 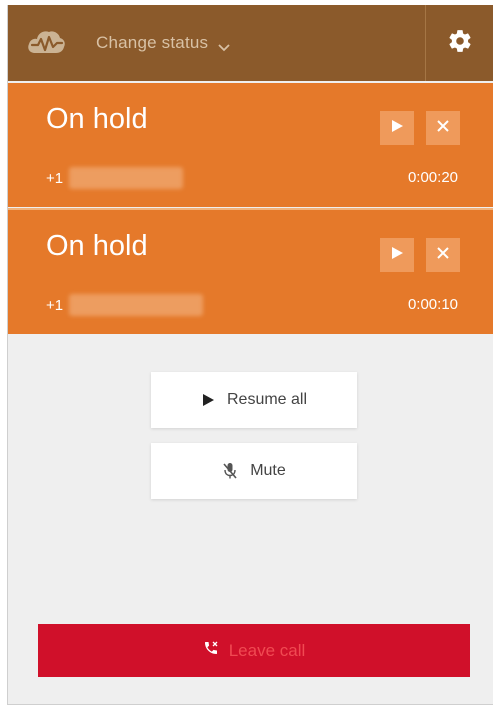 What do you see at coordinates (432, 177) in the screenshot?
I see `call-timer: 0:00:20` at bounding box center [432, 177].